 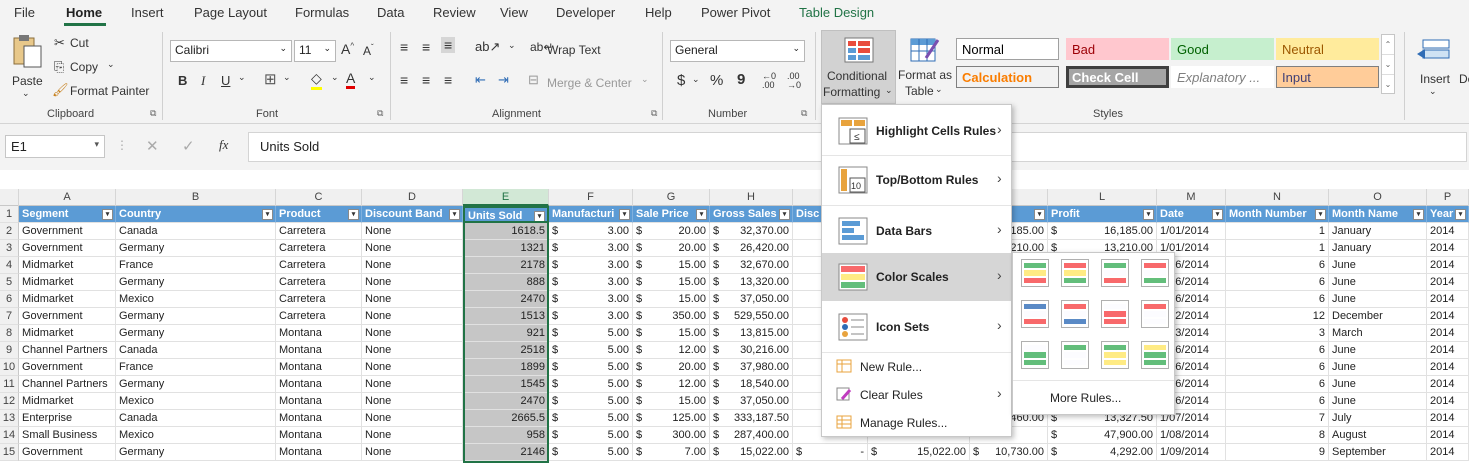 What do you see at coordinates (751, 418) in the screenshot?
I see `table-cell: $333,187.50` at bounding box center [751, 418].